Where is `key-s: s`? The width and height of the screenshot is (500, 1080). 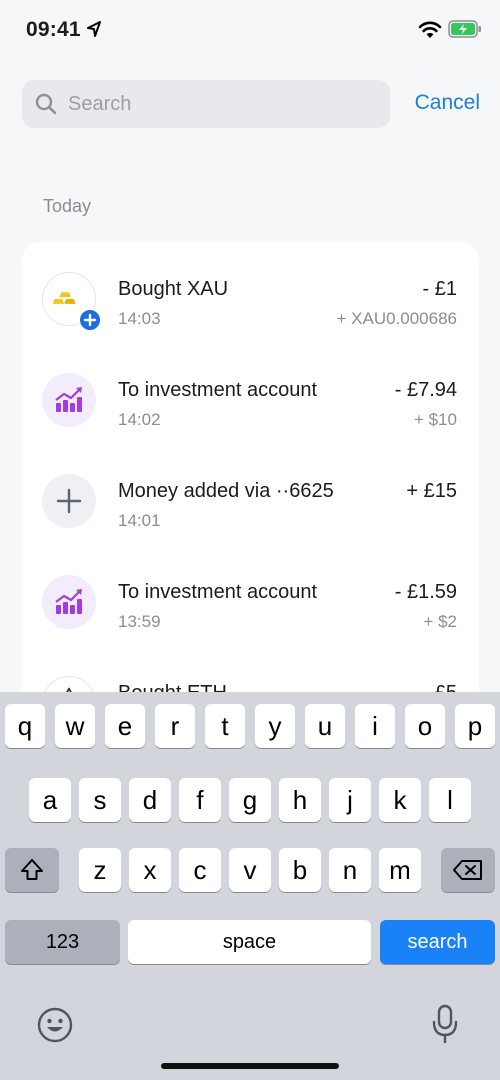
key-s: s is located at coordinates (100, 800).